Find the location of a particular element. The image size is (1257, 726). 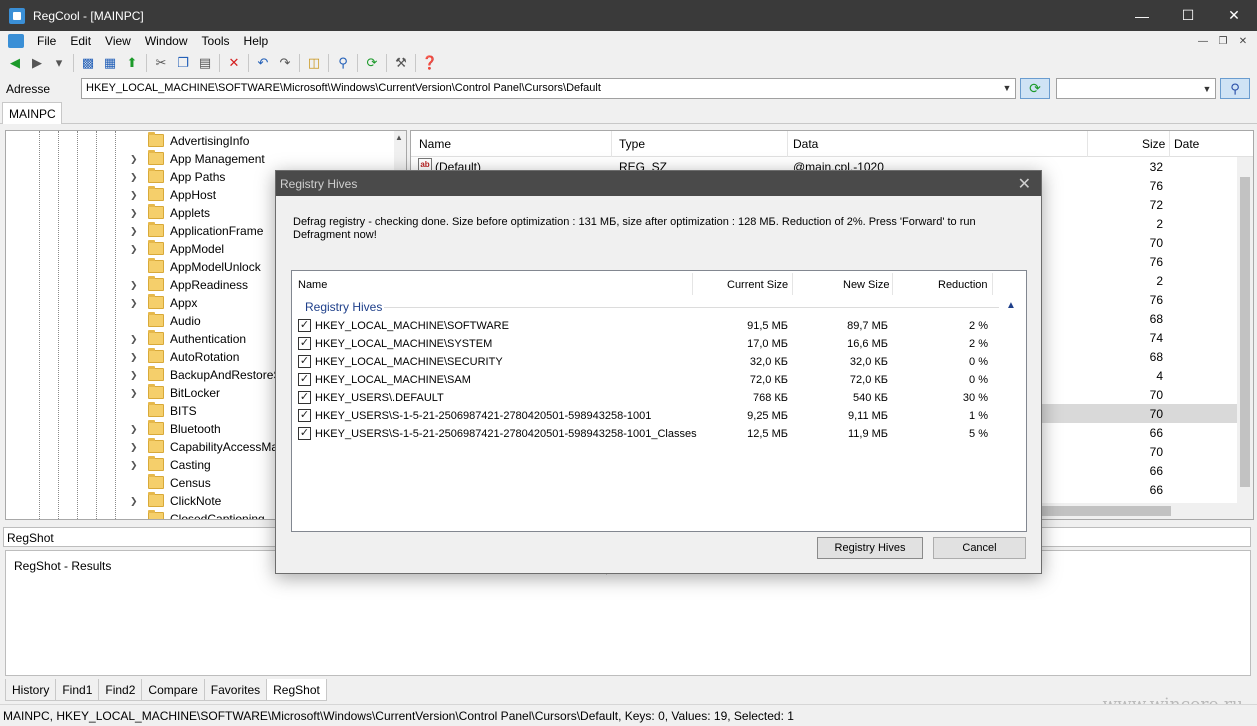

connect-computer-icon: ▩ is located at coordinates (88, 63).